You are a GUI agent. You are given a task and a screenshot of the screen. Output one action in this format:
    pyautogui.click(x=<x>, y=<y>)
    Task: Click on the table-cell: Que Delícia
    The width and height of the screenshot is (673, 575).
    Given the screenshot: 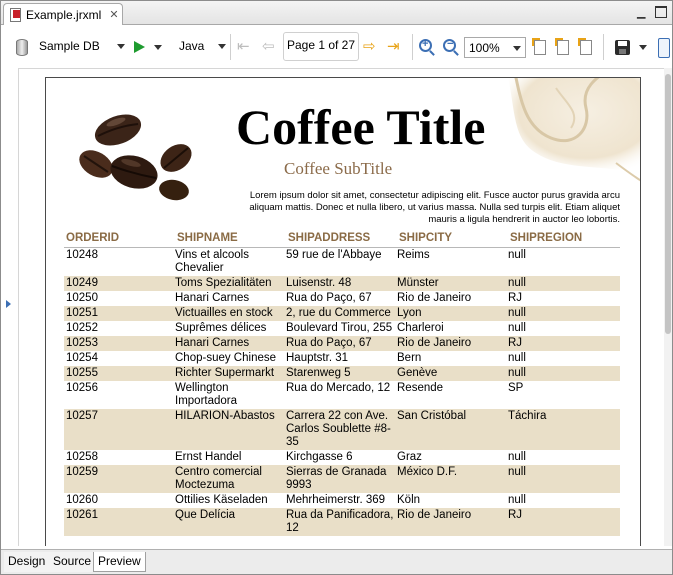 What is the action you would take?
    pyautogui.click(x=205, y=515)
    